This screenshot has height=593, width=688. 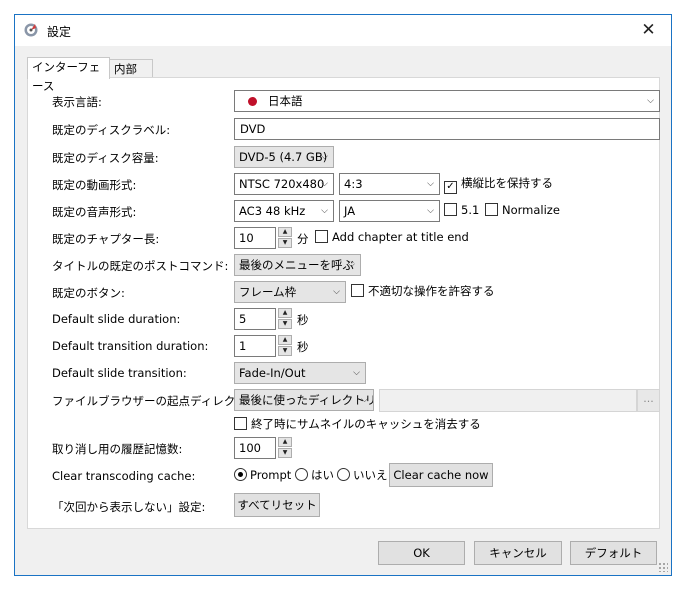 What do you see at coordinates (343, 30) in the screenshot?
I see `title-bar: 設定 ✕` at bounding box center [343, 30].